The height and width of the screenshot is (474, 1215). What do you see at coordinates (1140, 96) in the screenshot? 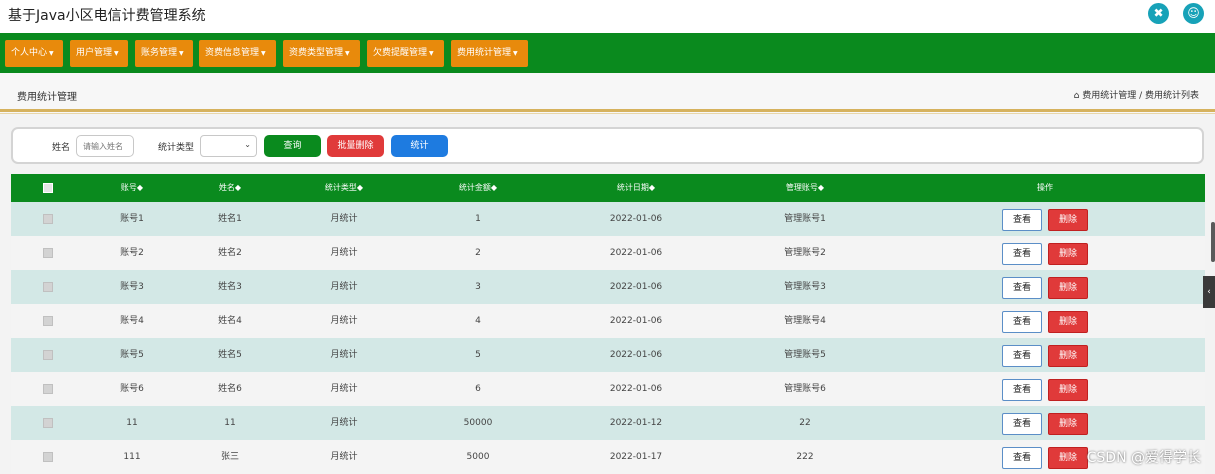
I see `breadcrumb-text: 费用统计管理 / 费用统计列表` at bounding box center [1140, 96].